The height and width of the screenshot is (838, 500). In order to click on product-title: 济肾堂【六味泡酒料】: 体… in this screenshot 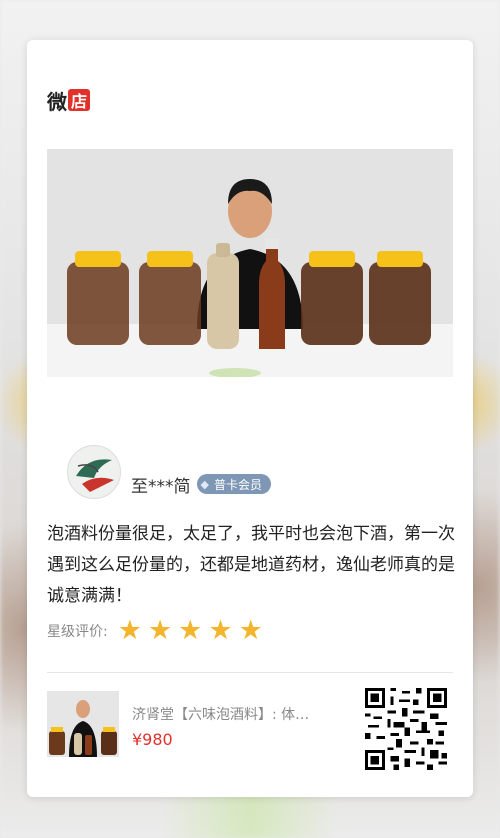, I will do `click(239, 714)`.